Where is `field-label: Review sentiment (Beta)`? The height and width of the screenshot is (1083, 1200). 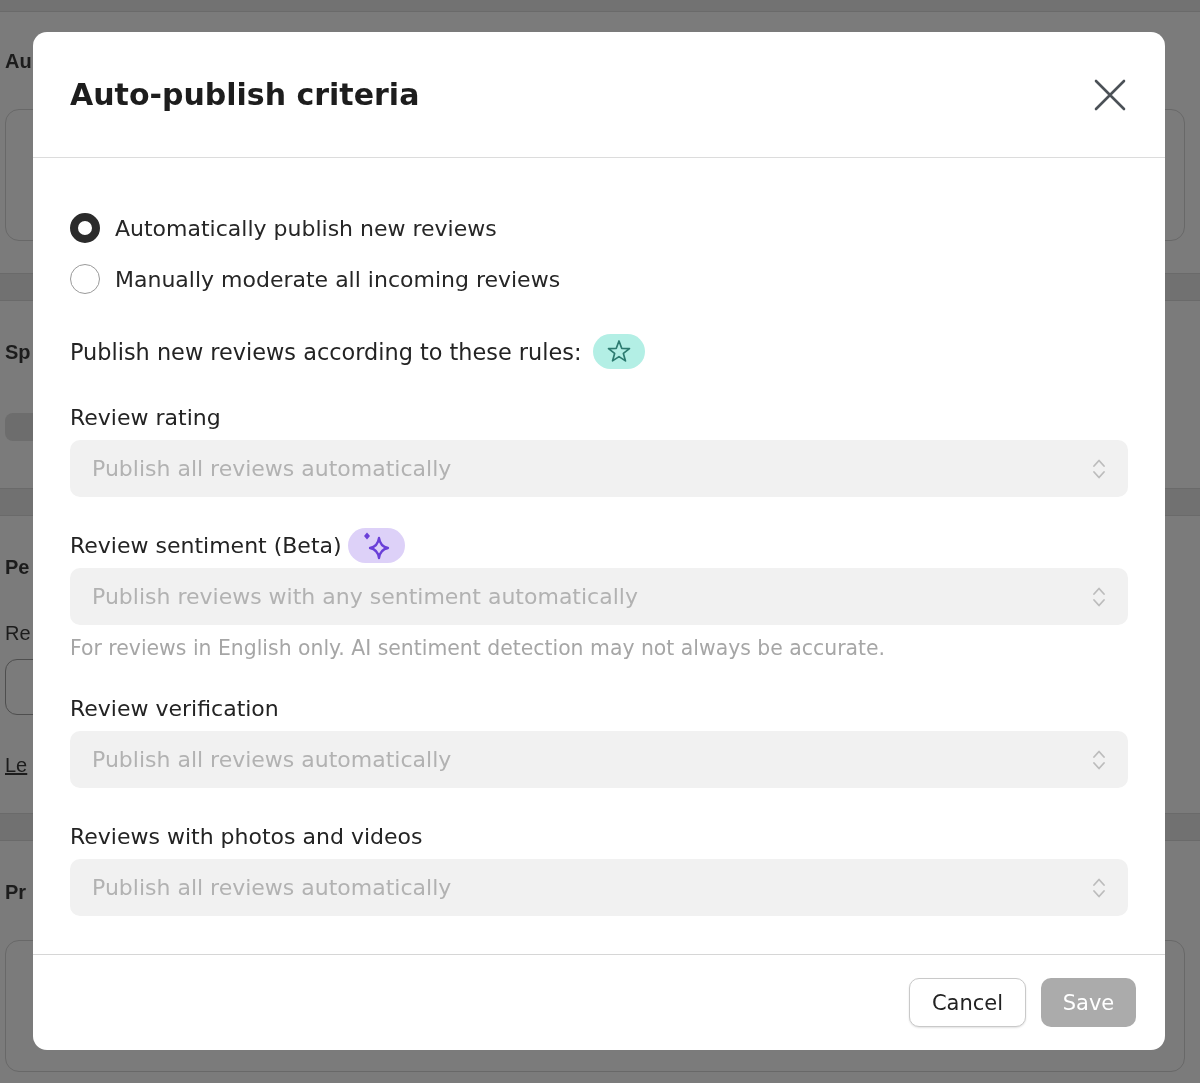 field-label: Review sentiment (Beta) is located at coordinates (206, 545).